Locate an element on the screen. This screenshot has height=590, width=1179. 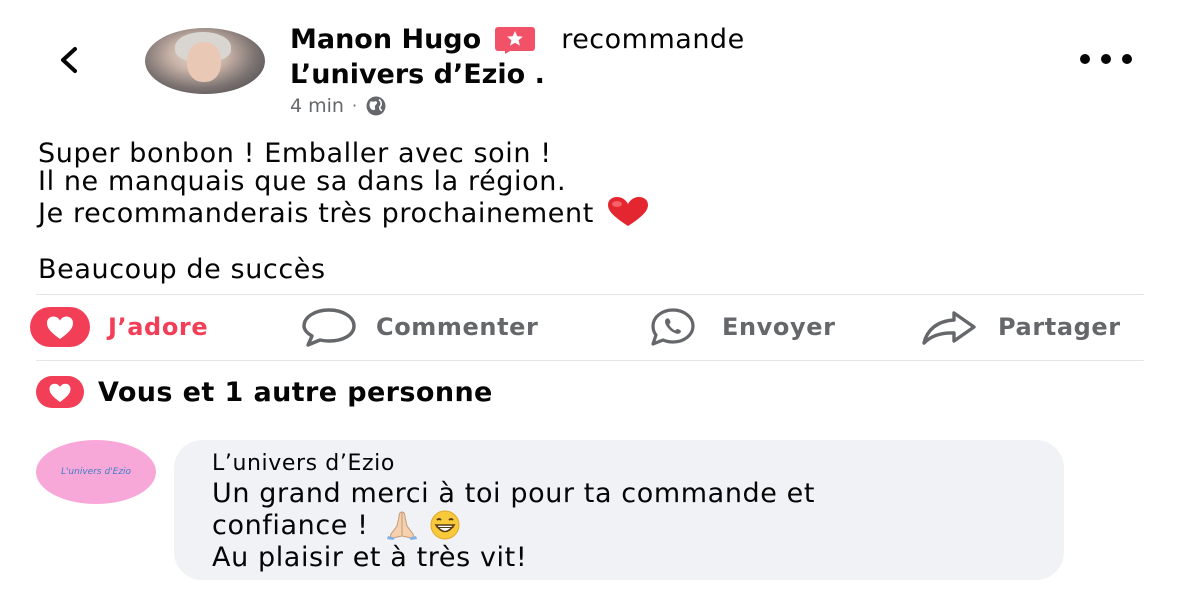
like-button: J’adore is located at coordinates (119, 327).